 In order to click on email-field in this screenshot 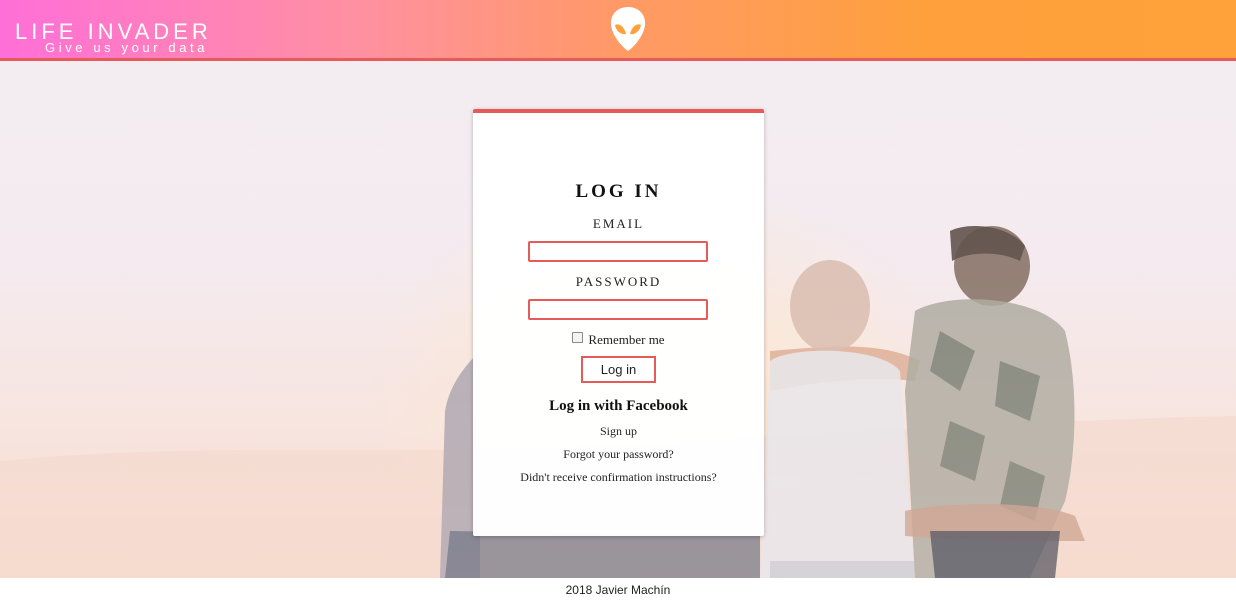, I will do `click(618, 251)`.